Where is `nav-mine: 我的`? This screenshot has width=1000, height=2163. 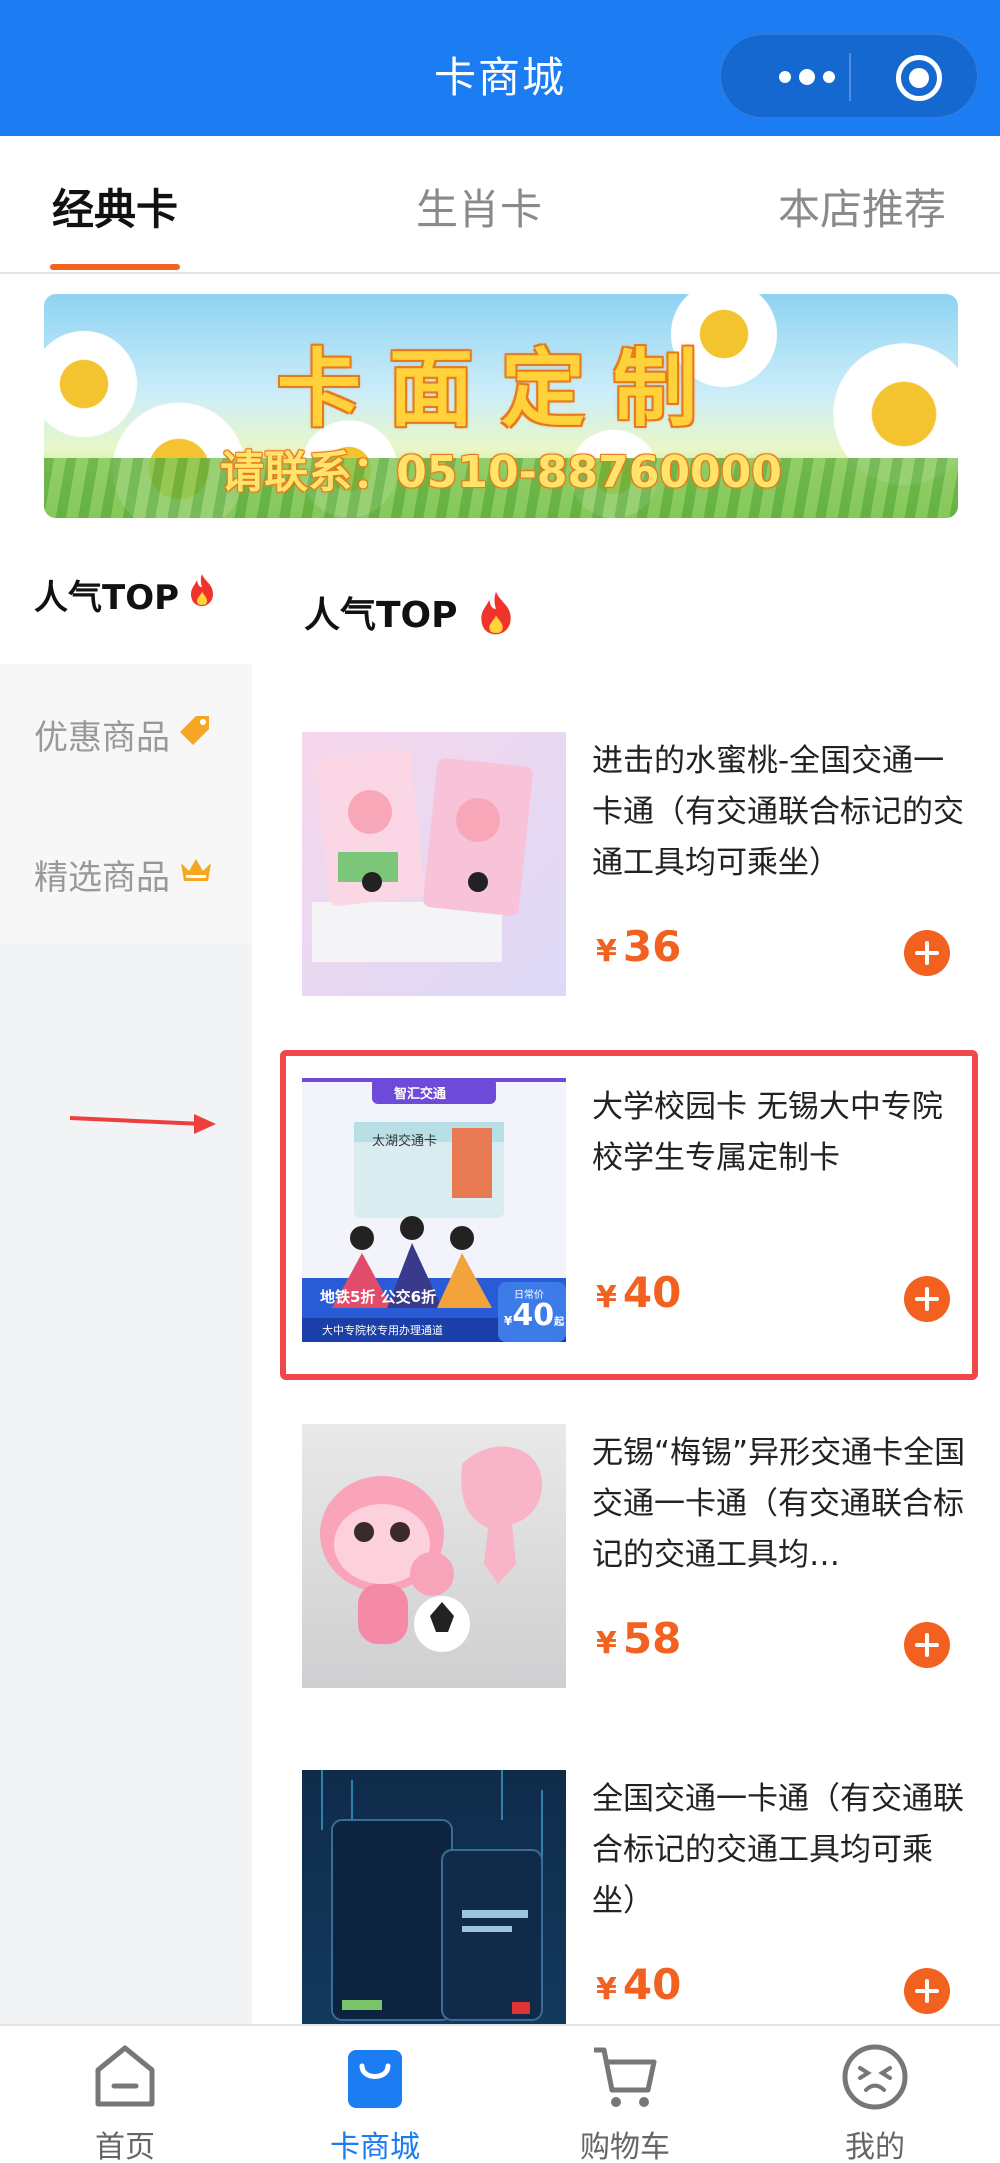
nav-mine: 我的 is located at coordinates (875, 2094).